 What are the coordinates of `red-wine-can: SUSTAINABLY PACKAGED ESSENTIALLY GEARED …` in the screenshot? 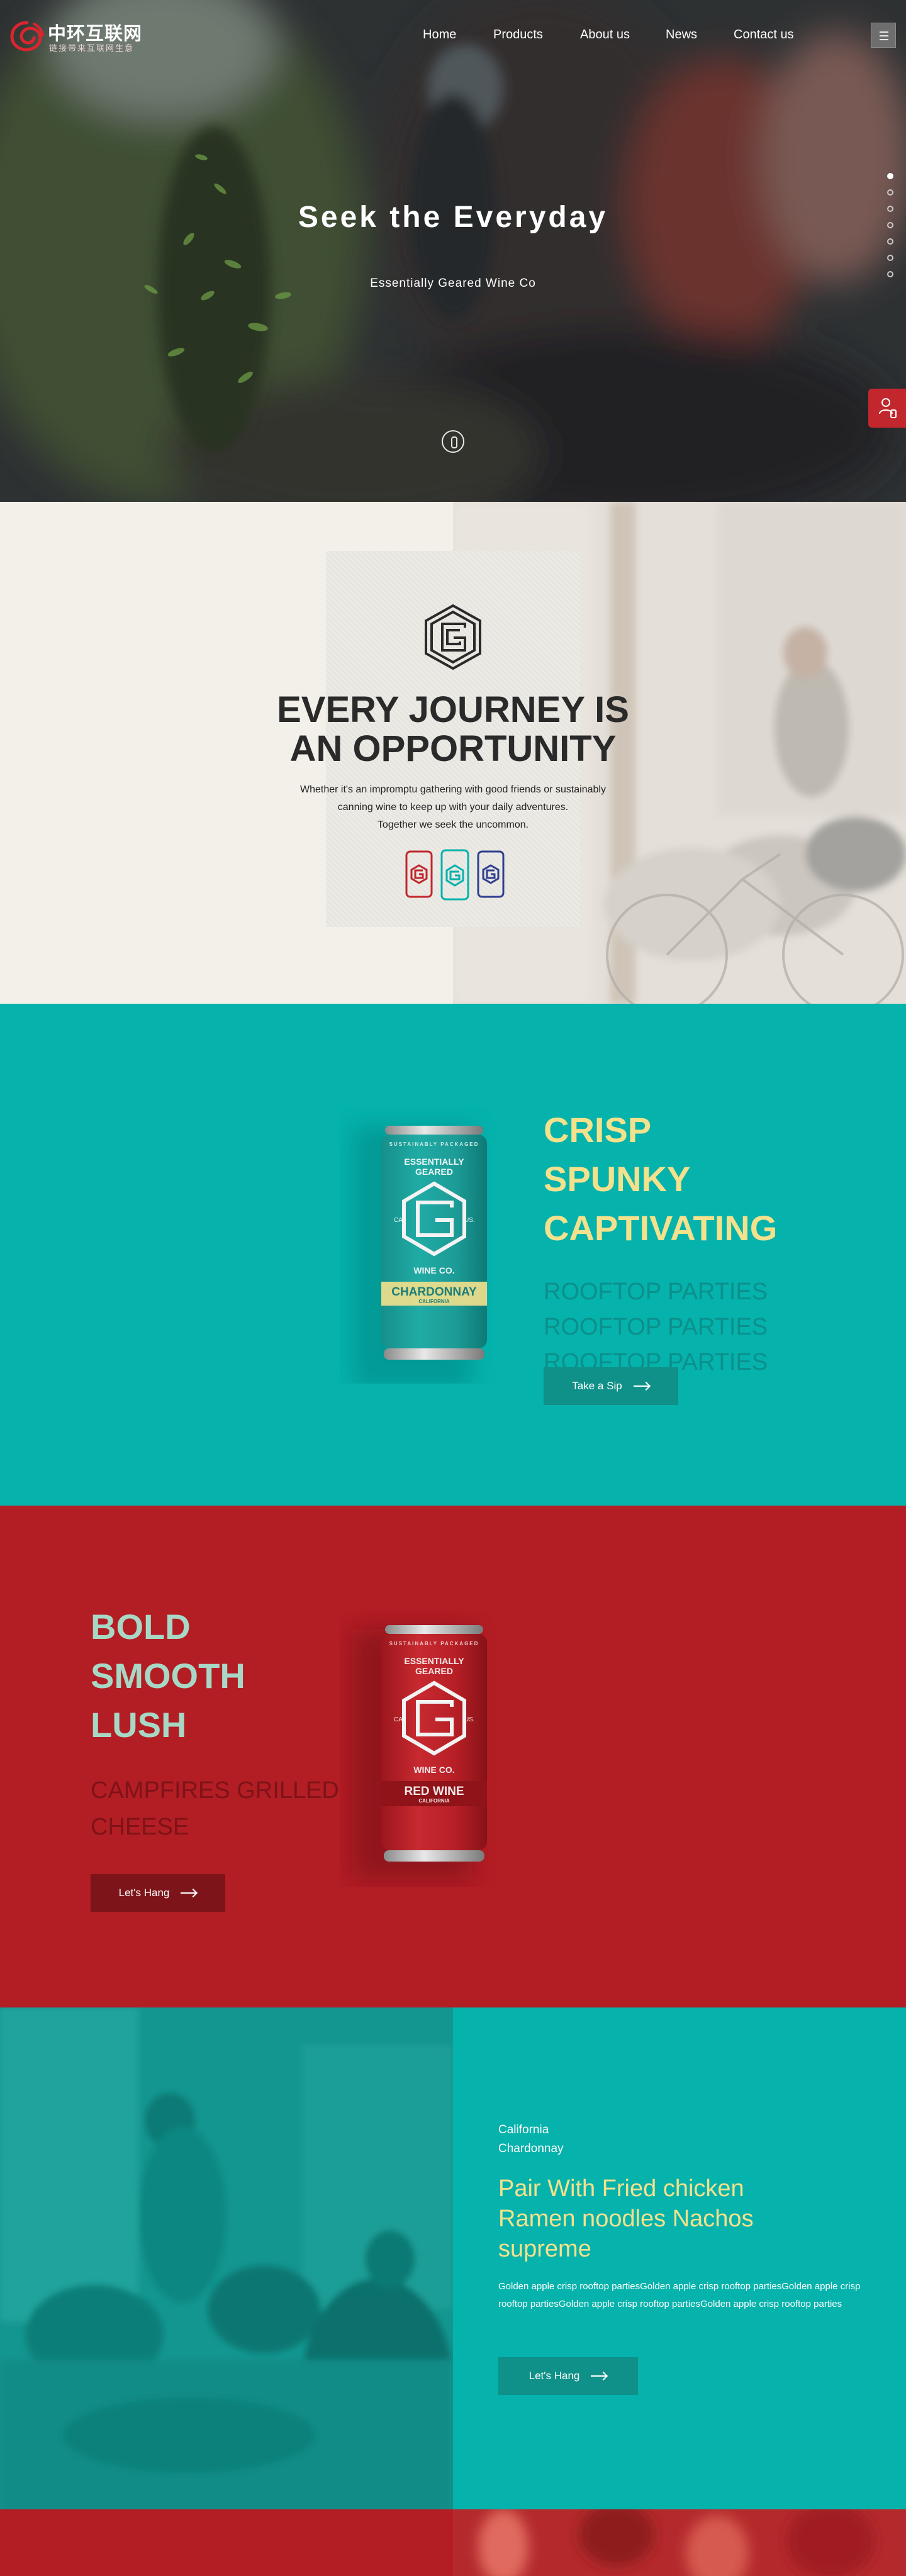 It's located at (419, 1752).